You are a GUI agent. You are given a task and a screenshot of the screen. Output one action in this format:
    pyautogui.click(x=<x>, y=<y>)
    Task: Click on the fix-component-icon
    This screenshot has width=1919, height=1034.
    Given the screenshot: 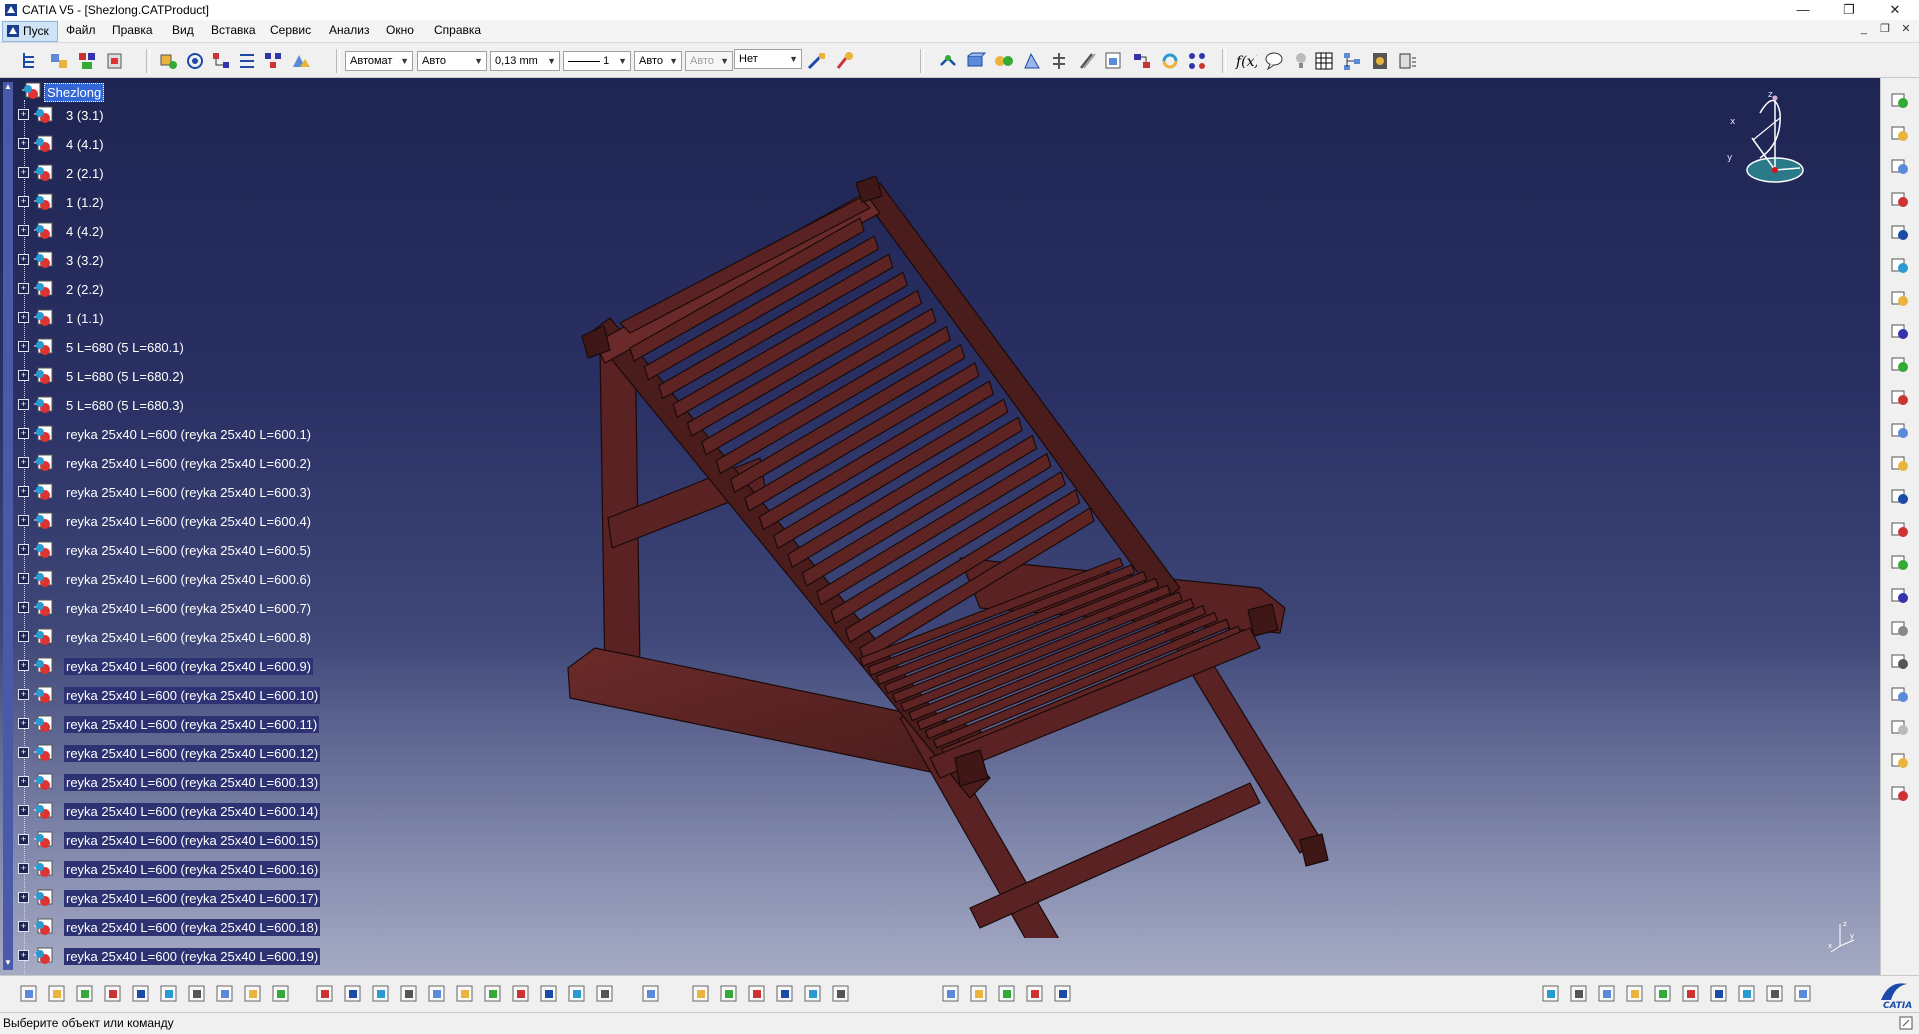 What is the action you would take?
    pyautogui.click(x=1059, y=61)
    